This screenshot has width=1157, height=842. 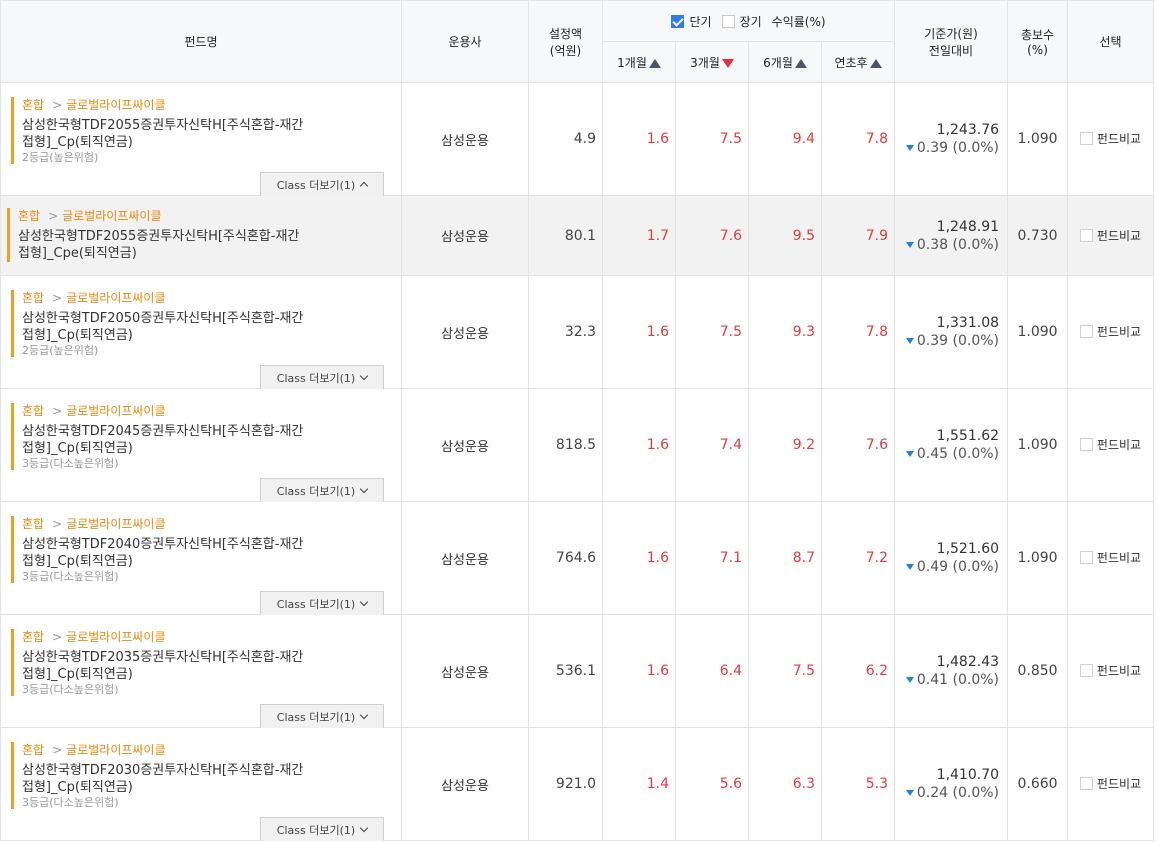 What do you see at coordinates (785, 62) in the screenshot?
I see `sort-6m: 6개월` at bounding box center [785, 62].